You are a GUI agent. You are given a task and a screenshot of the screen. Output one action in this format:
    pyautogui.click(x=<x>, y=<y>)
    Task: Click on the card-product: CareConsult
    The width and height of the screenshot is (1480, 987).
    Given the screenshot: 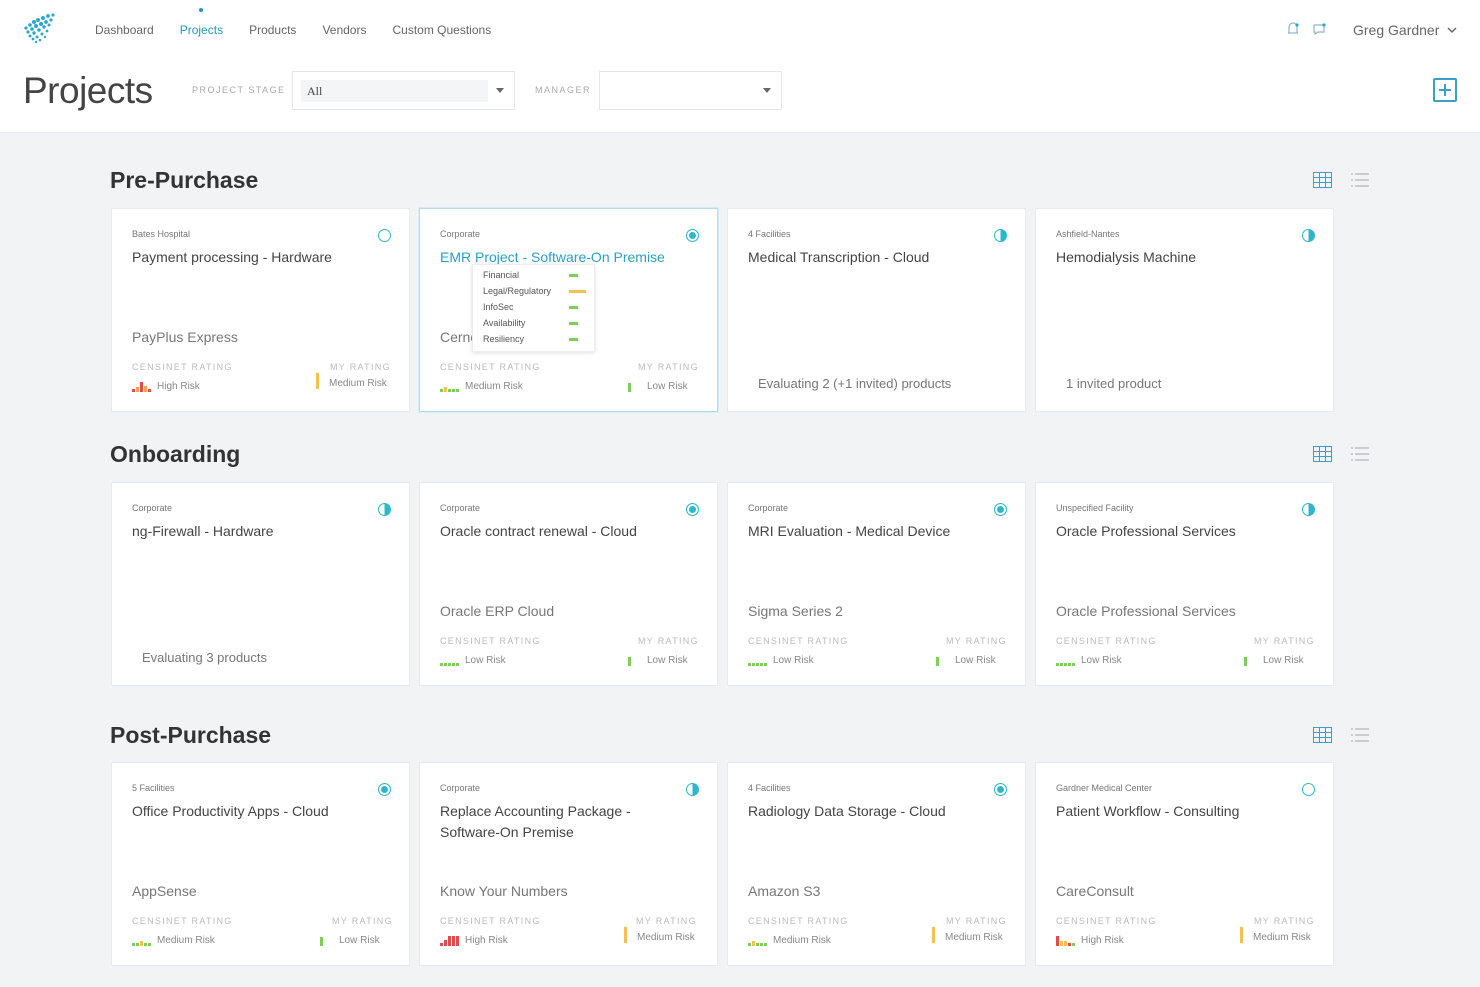 What is the action you would take?
    pyautogui.click(x=1095, y=891)
    